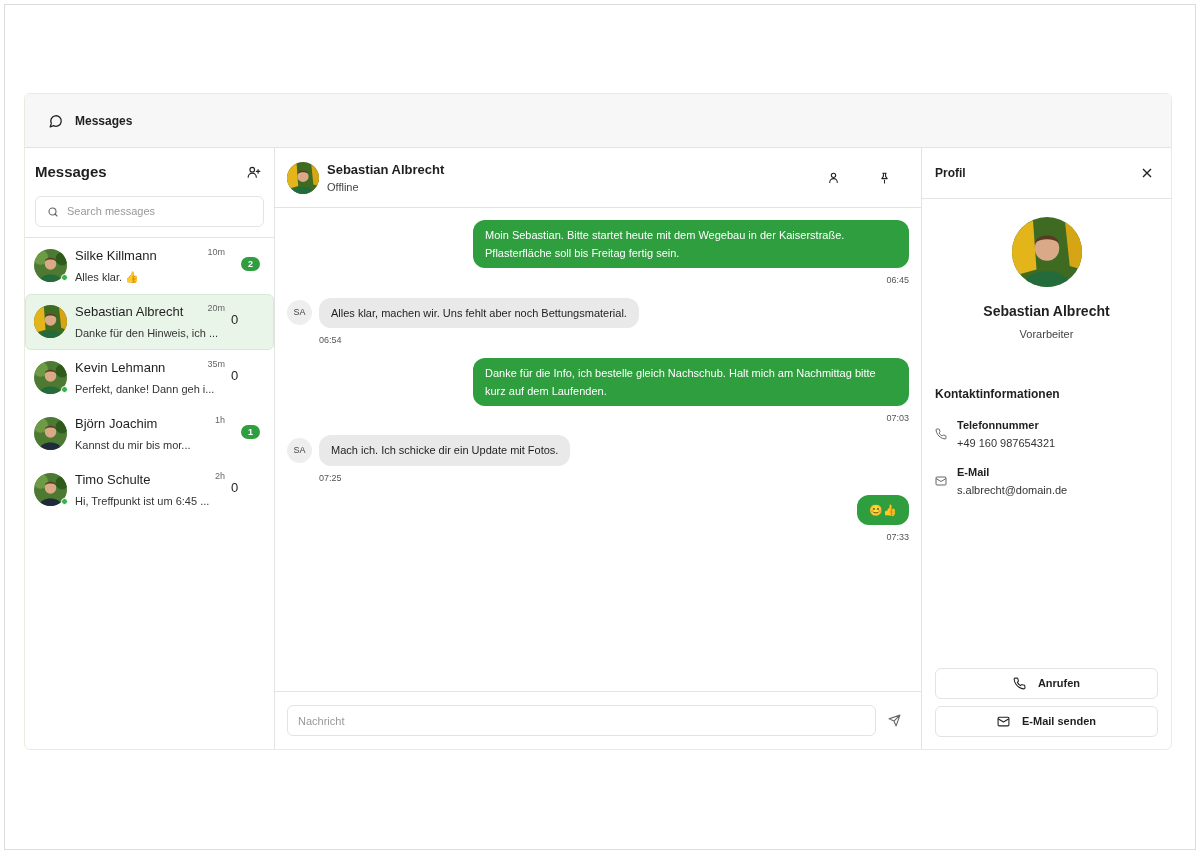  I want to click on message-time: 1h, so click(220, 420).